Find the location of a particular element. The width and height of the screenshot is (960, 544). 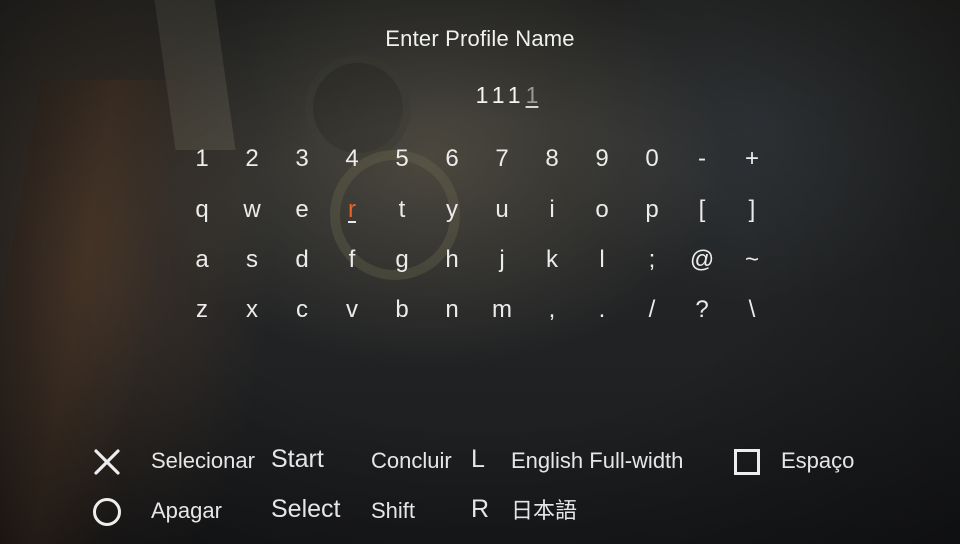

select-action-label: Selecionar is located at coordinates (203, 460).